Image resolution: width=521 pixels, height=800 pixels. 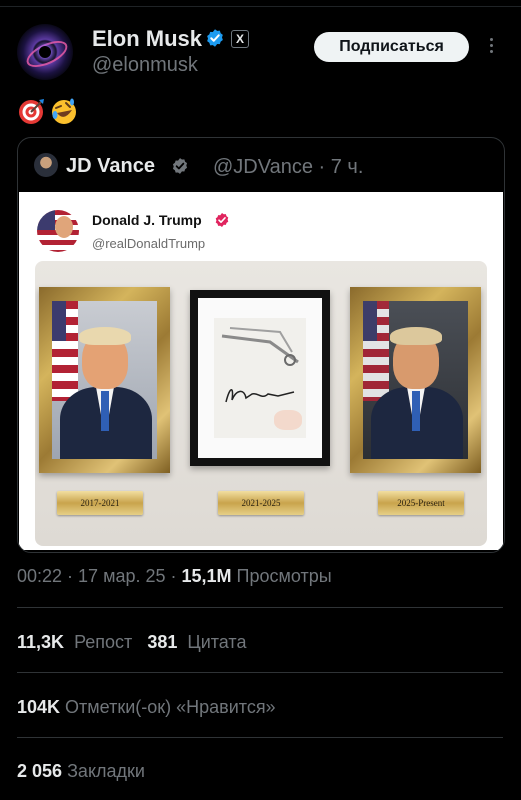 I want to click on quoted-author-handle-time: @JDVance · 7 ч., so click(x=288, y=167).